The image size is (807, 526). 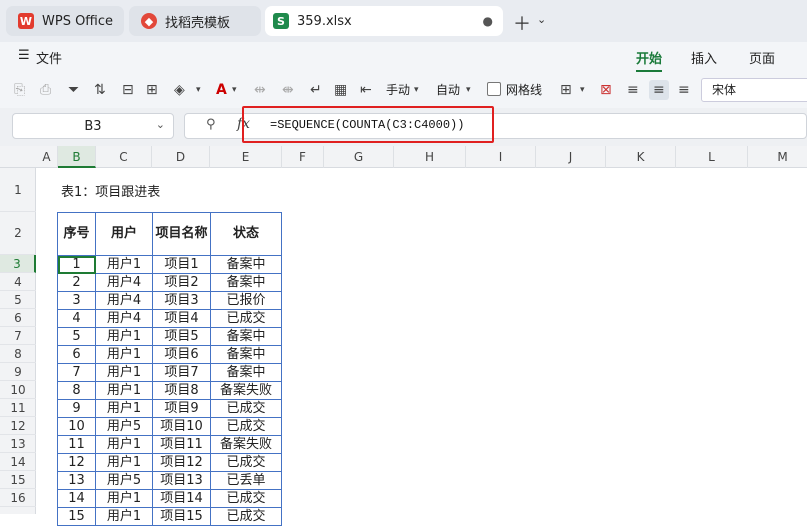 What do you see at coordinates (24, 55) in the screenshot?
I see `hamburger-menu-icon: ☰` at bounding box center [24, 55].